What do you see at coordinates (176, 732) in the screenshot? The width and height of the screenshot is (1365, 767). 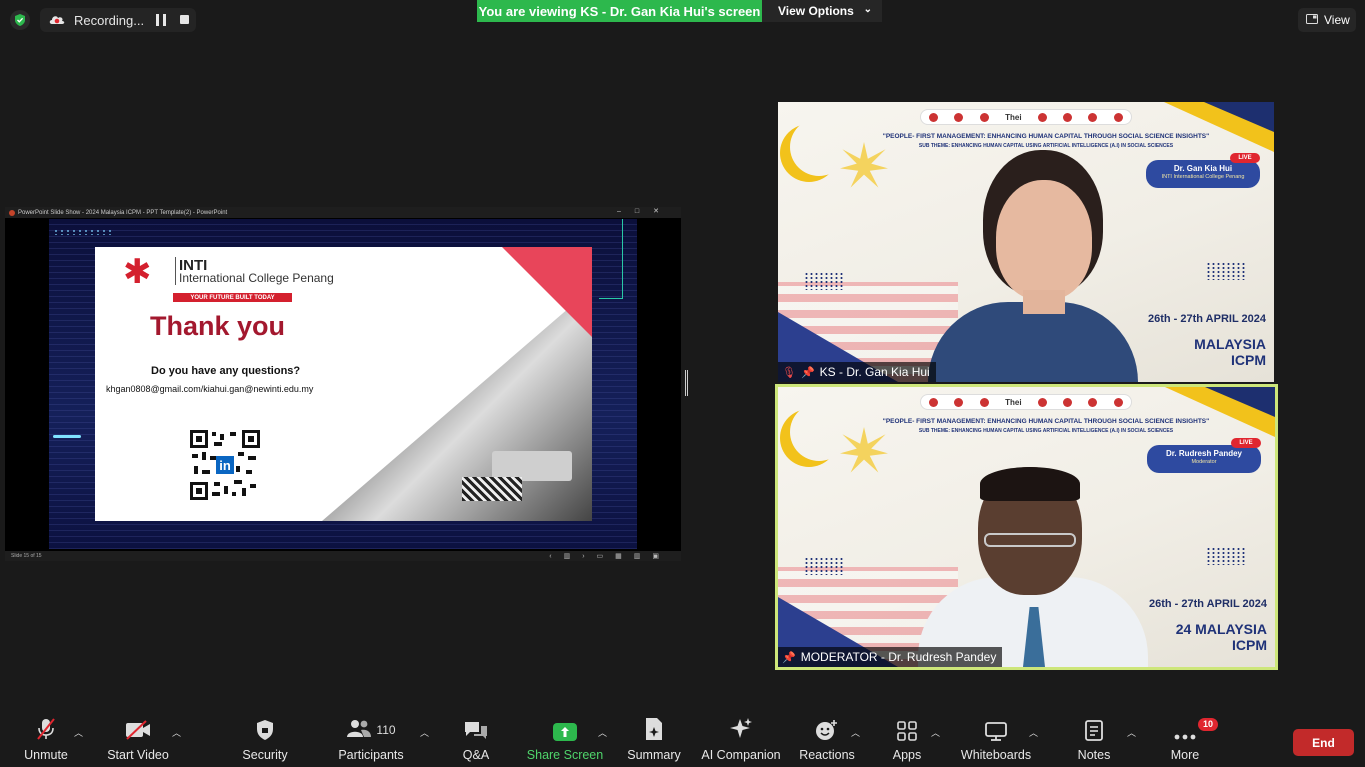 I see `video-options-caret: ︿` at bounding box center [176, 732].